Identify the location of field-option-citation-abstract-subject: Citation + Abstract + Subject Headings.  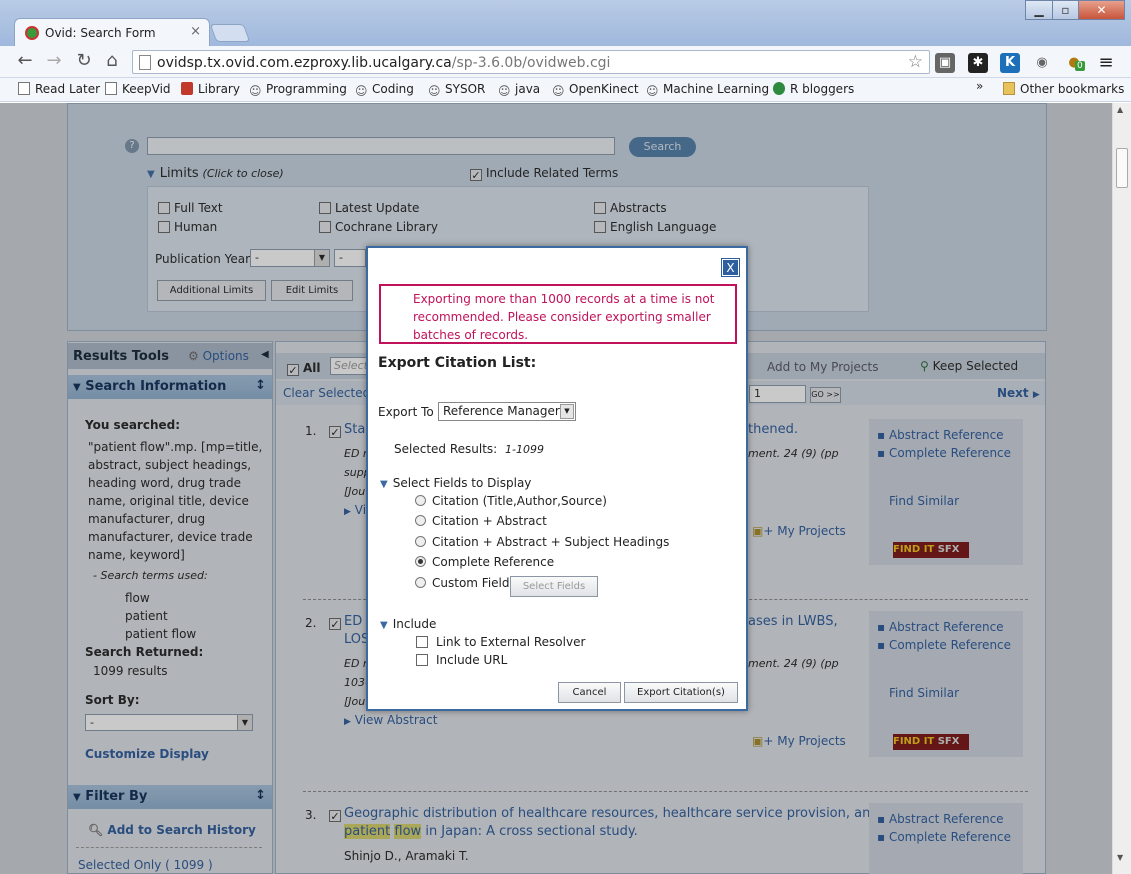
(542, 542).